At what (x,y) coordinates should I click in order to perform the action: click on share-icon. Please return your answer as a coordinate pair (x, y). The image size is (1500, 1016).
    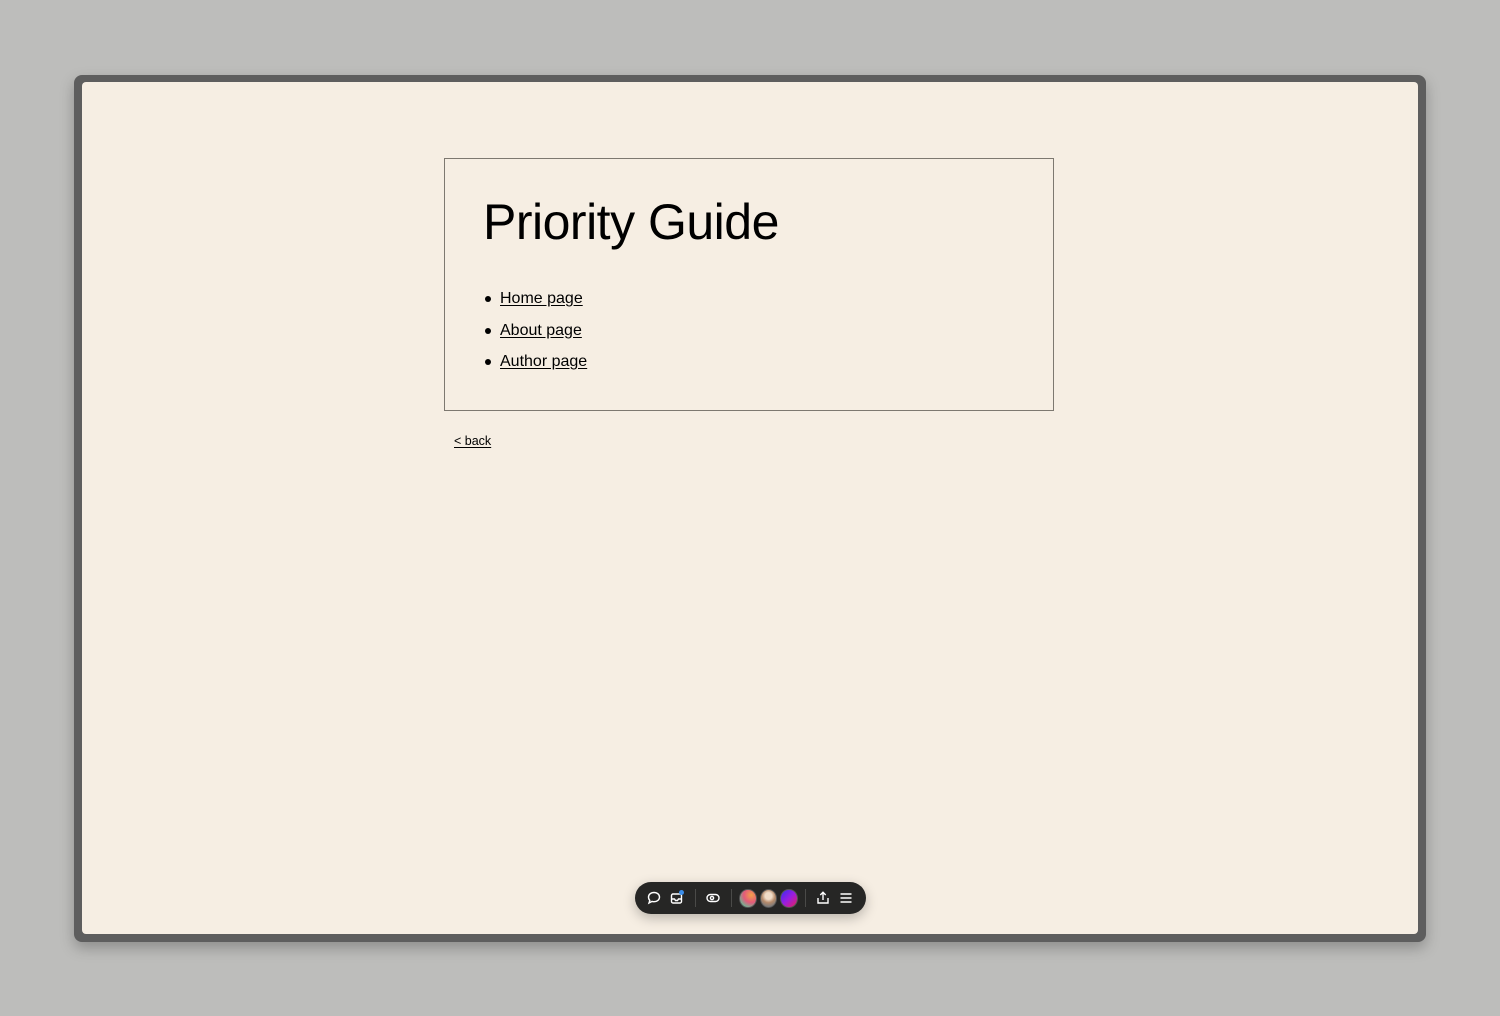
    Looking at the image, I should click on (823, 897).